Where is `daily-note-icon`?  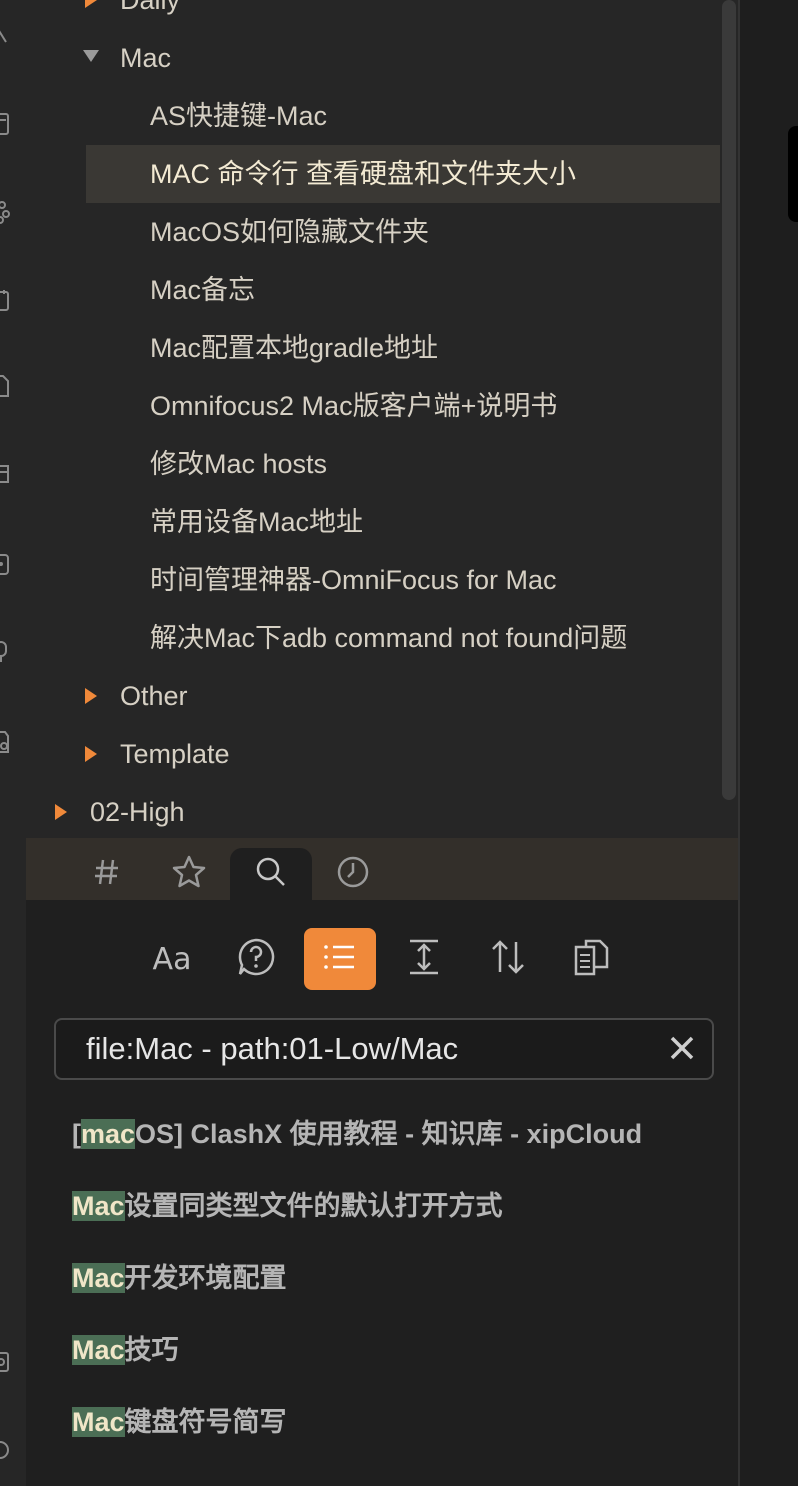
daily-note-icon is located at coordinates (6, 124).